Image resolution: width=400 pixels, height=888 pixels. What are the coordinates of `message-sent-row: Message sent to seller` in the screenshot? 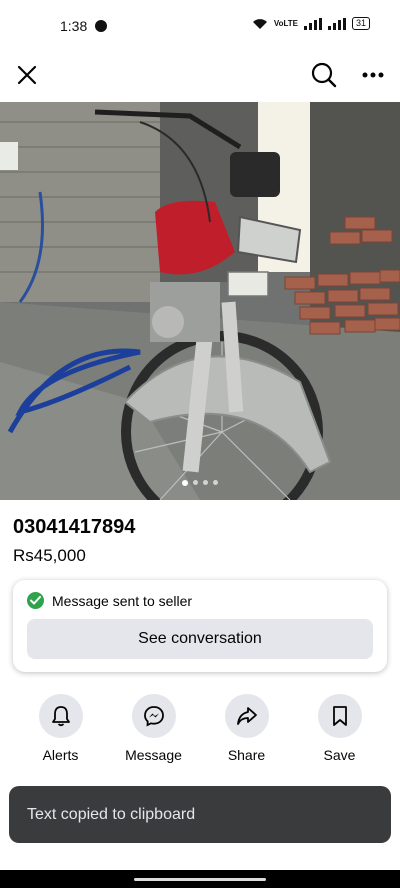 It's located at (109, 600).